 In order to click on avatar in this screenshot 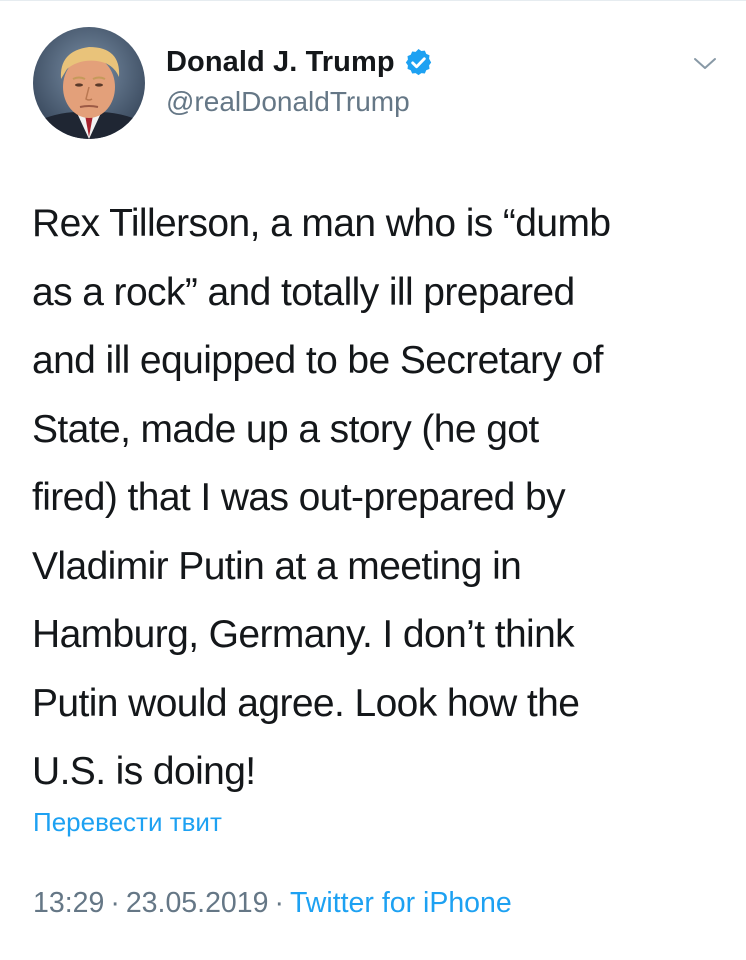, I will do `click(89, 83)`.